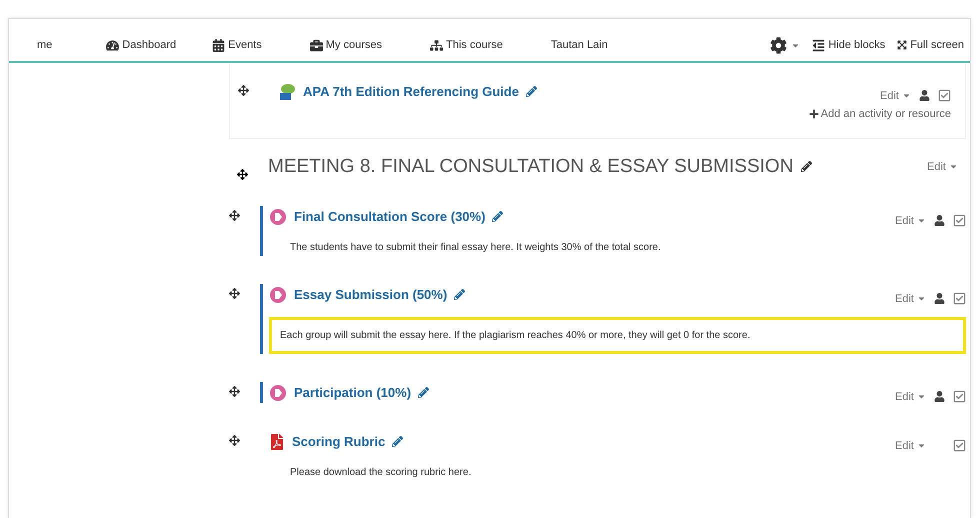 The width and height of the screenshot is (979, 518). Describe the element at coordinates (902, 45) in the screenshot. I see `expand-arrows-icon` at that location.